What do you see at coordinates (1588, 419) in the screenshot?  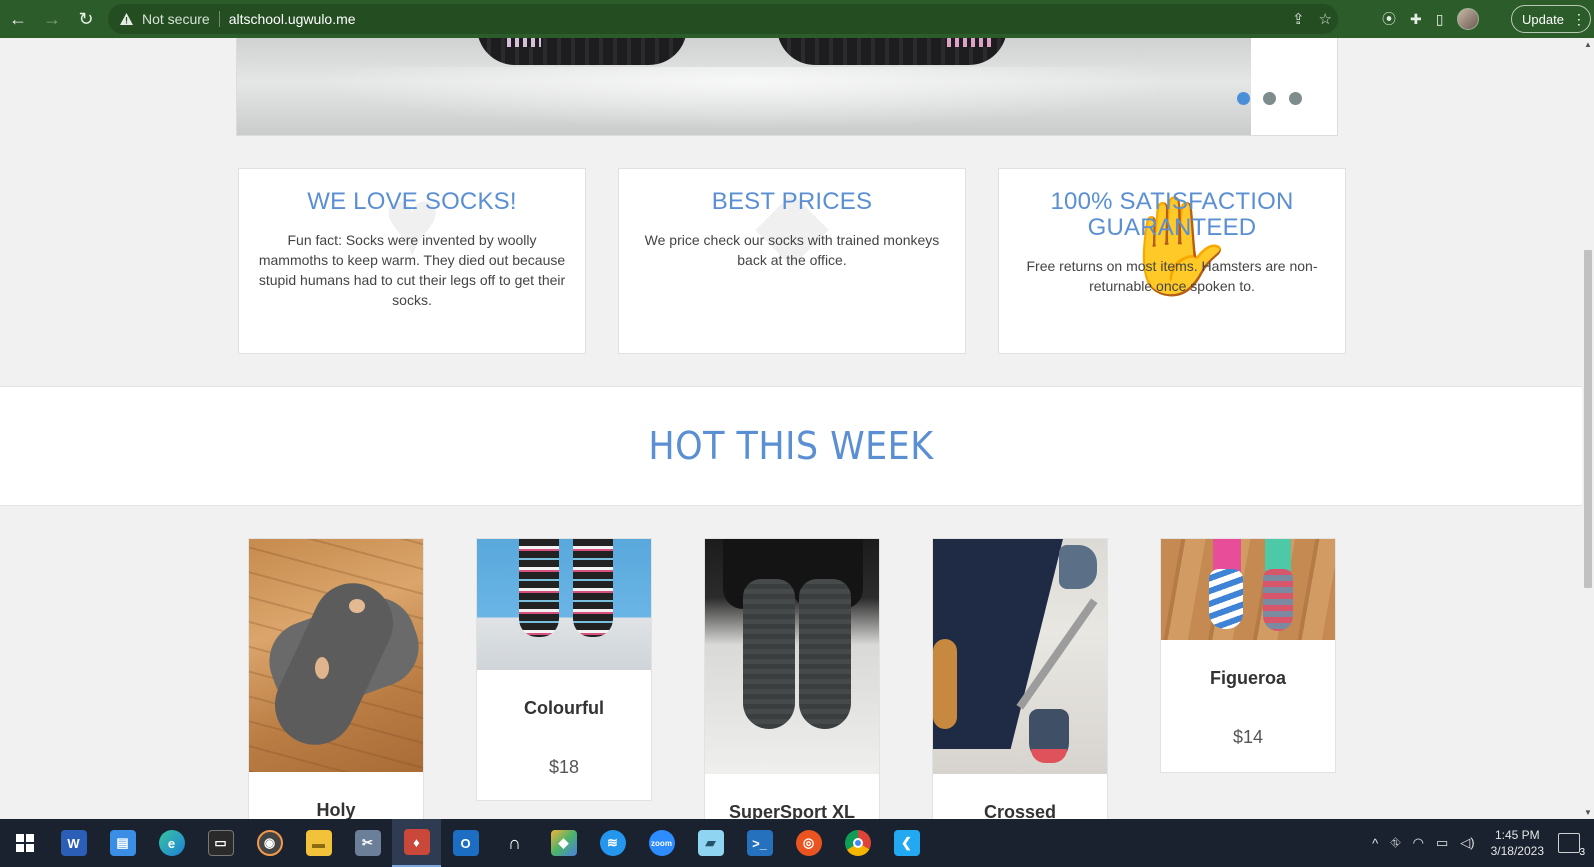 I see `scrollbar-thumb` at bounding box center [1588, 419].